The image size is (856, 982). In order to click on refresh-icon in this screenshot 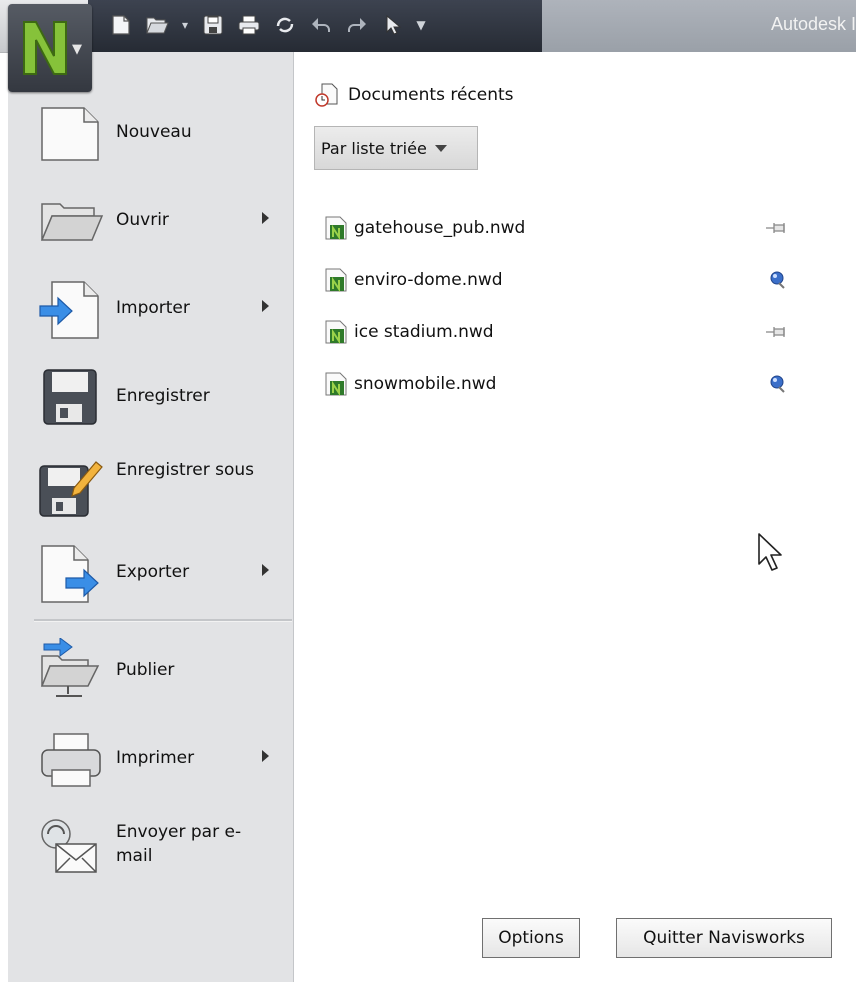, I will do `click(285, 25)`.